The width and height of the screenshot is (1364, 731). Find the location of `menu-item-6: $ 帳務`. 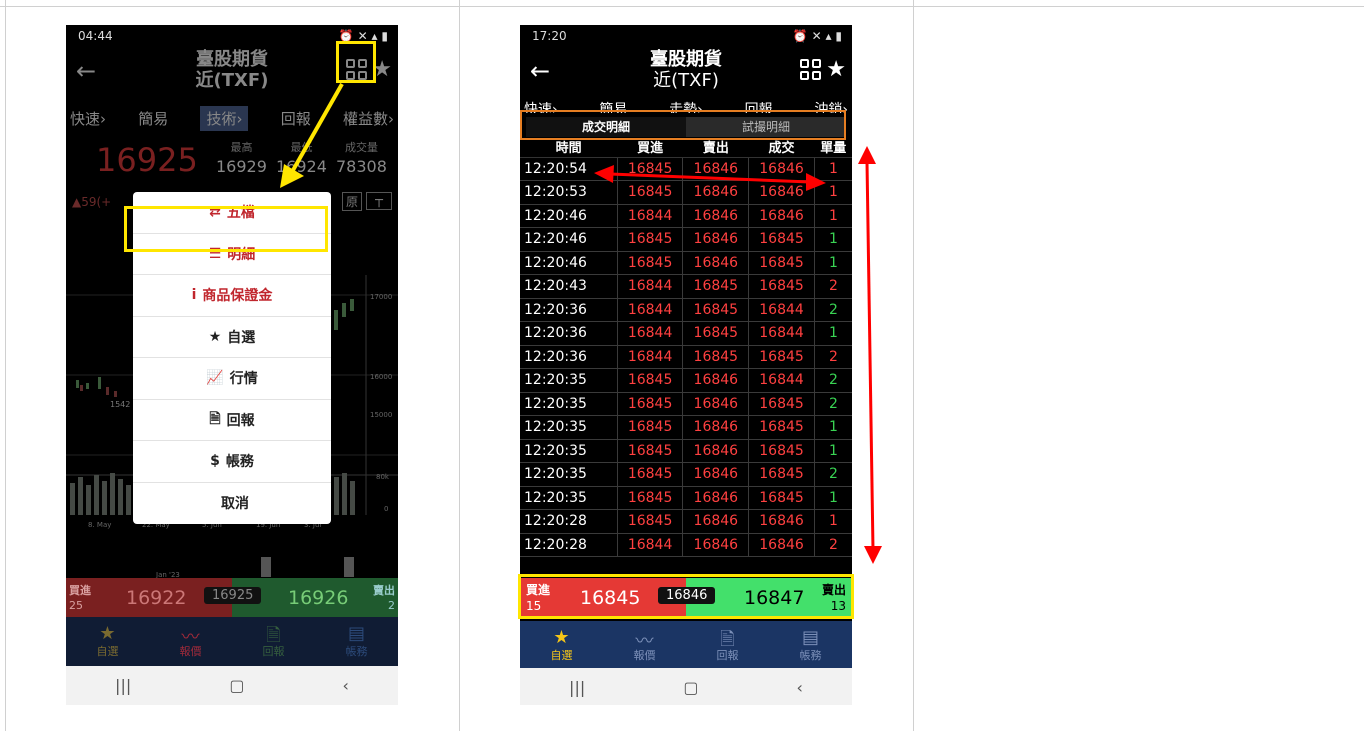

menu-item-6: $ 帳務 is located at coordinates (232, 462).